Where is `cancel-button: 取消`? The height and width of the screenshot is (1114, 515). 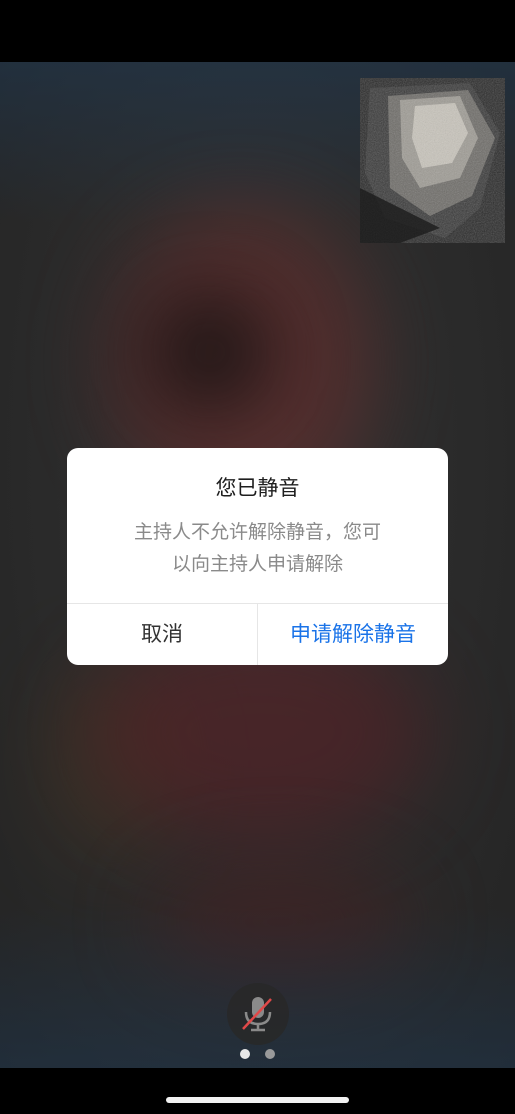 cancel-button: 取消 is located at coordinates (162, 634).